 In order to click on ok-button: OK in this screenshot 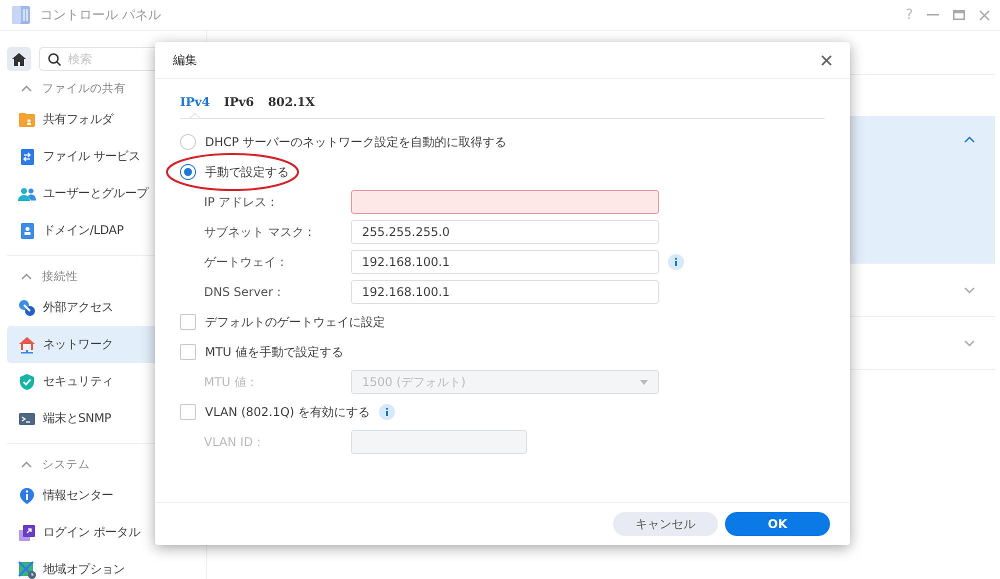, I will do `click(777, 524)`.